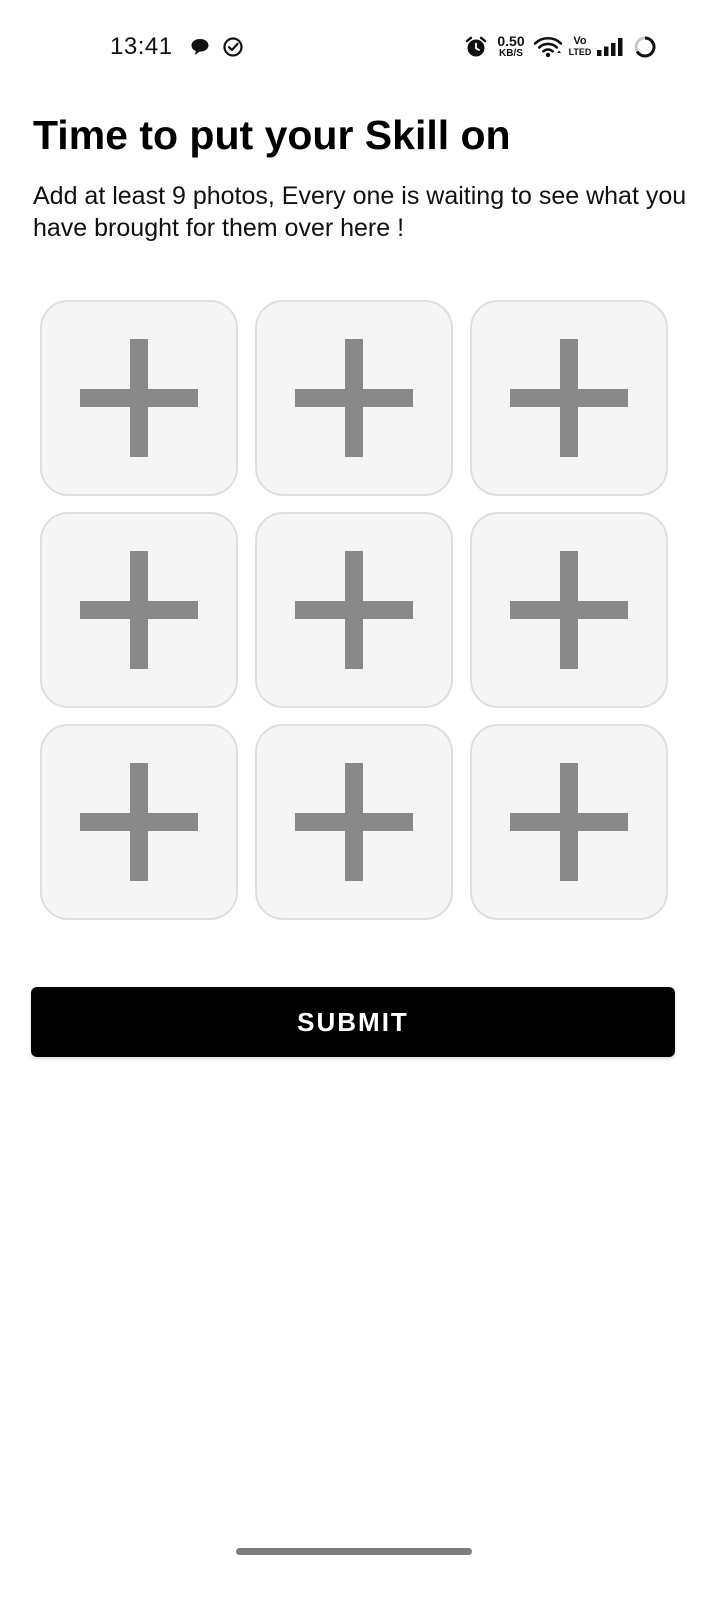 The image size is (720, 1600). What do you see at coordinates (511, 41) in the screenshot?
I see `network-speed-value: 0.50` at bounding box center [511, 41].